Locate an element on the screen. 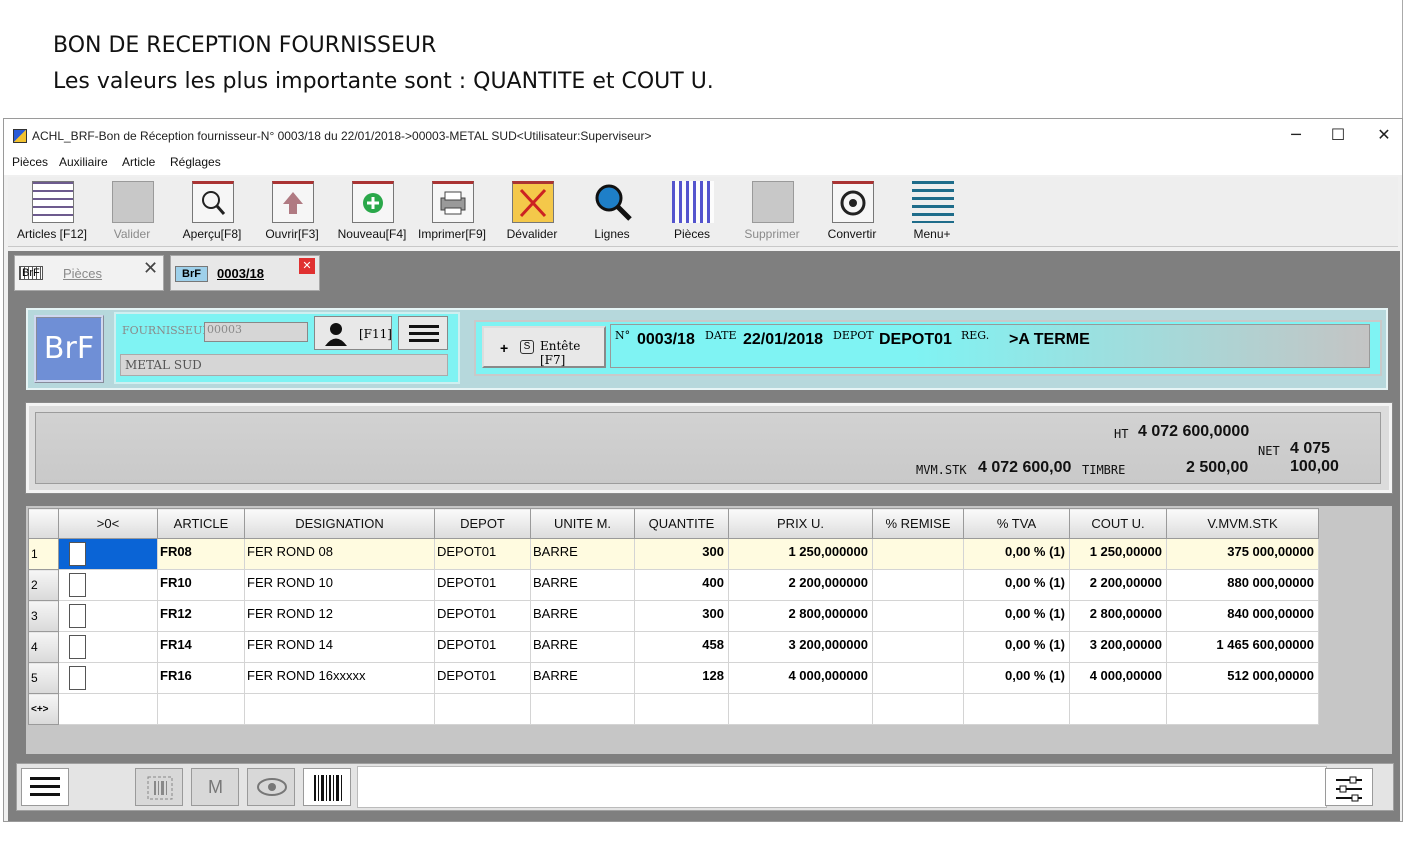 The image size is (1406, 850). cell-cout: 2 200,00000 is located at coordinates (1118, 585).